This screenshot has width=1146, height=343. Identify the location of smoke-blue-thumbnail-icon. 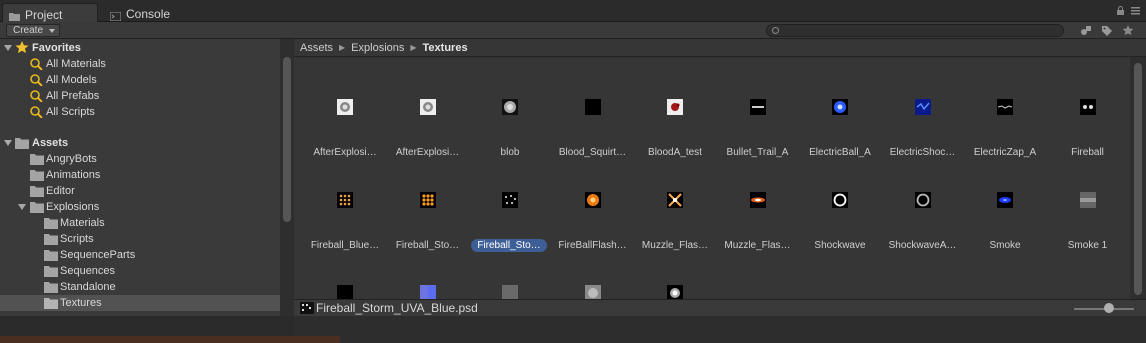
(1005, 200).